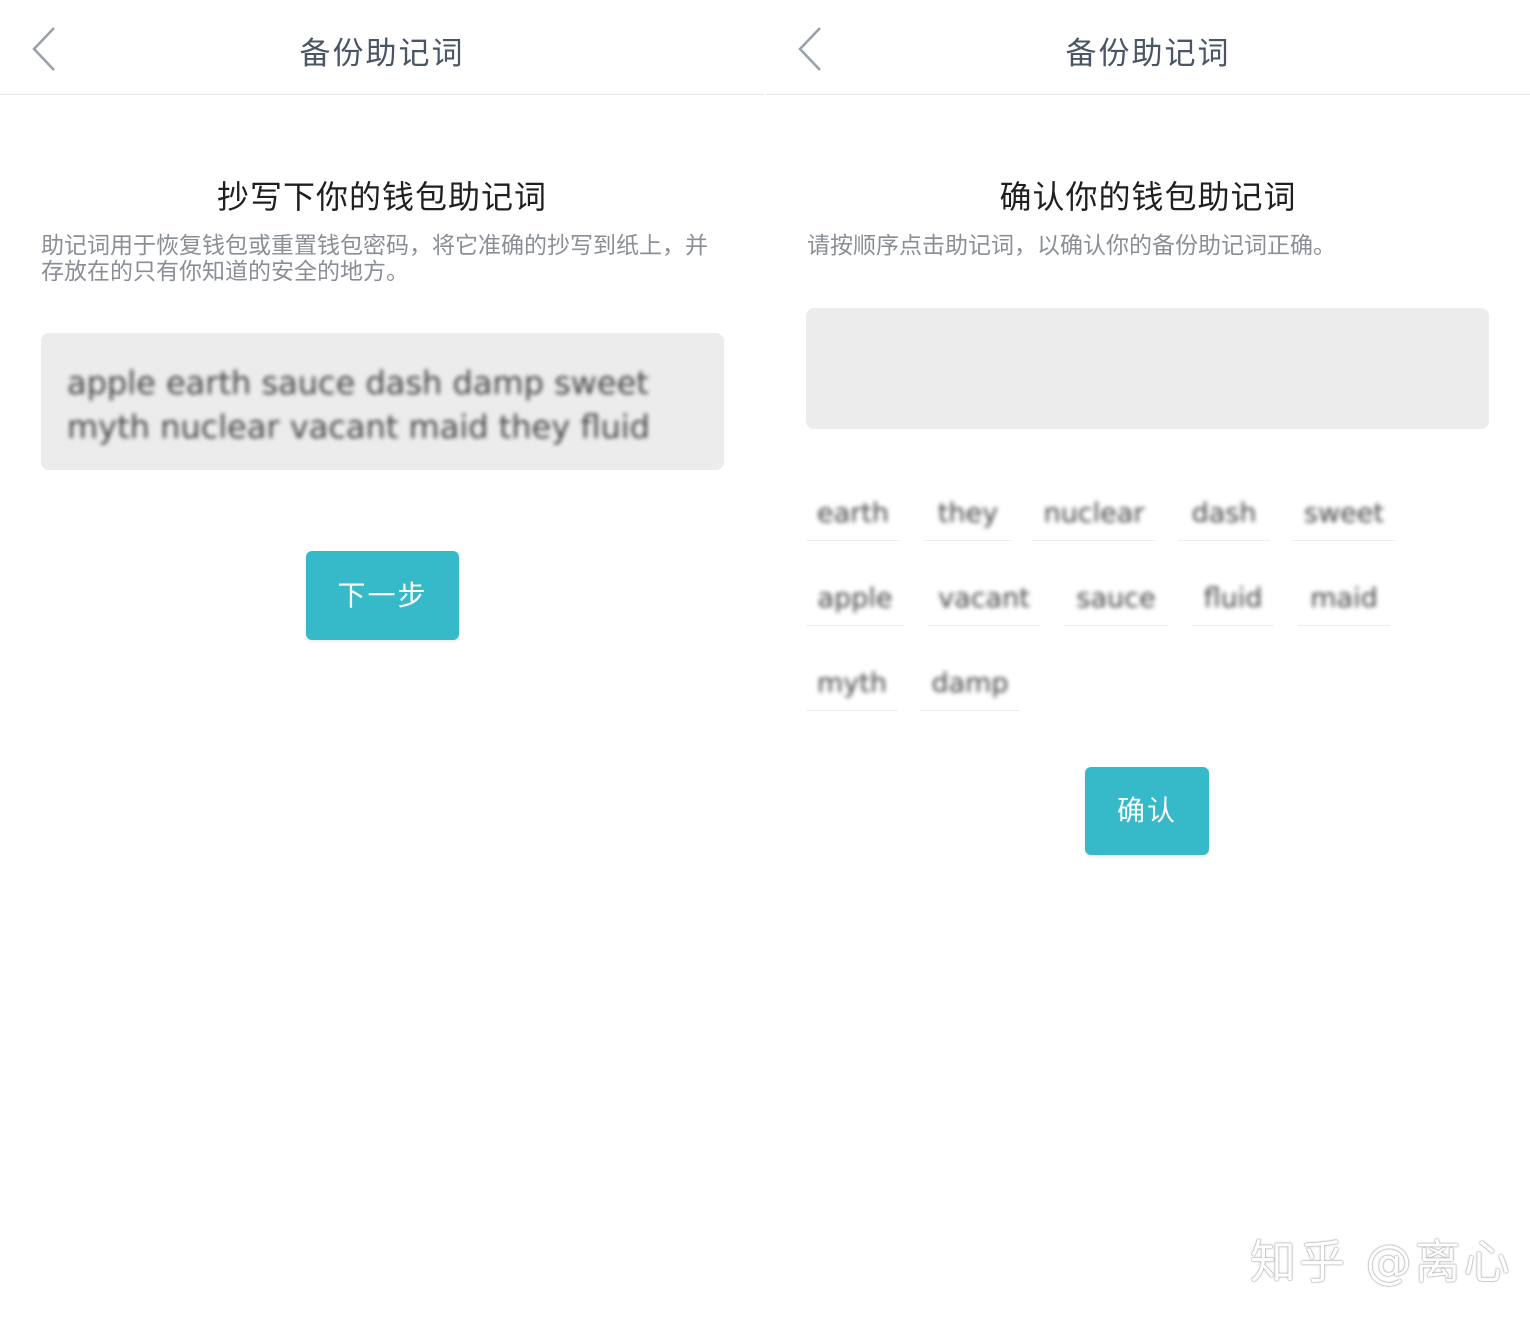  Describe the element at coordinates (1116, 599) in the screenshot. I see `word-chip: sauce` at that location.